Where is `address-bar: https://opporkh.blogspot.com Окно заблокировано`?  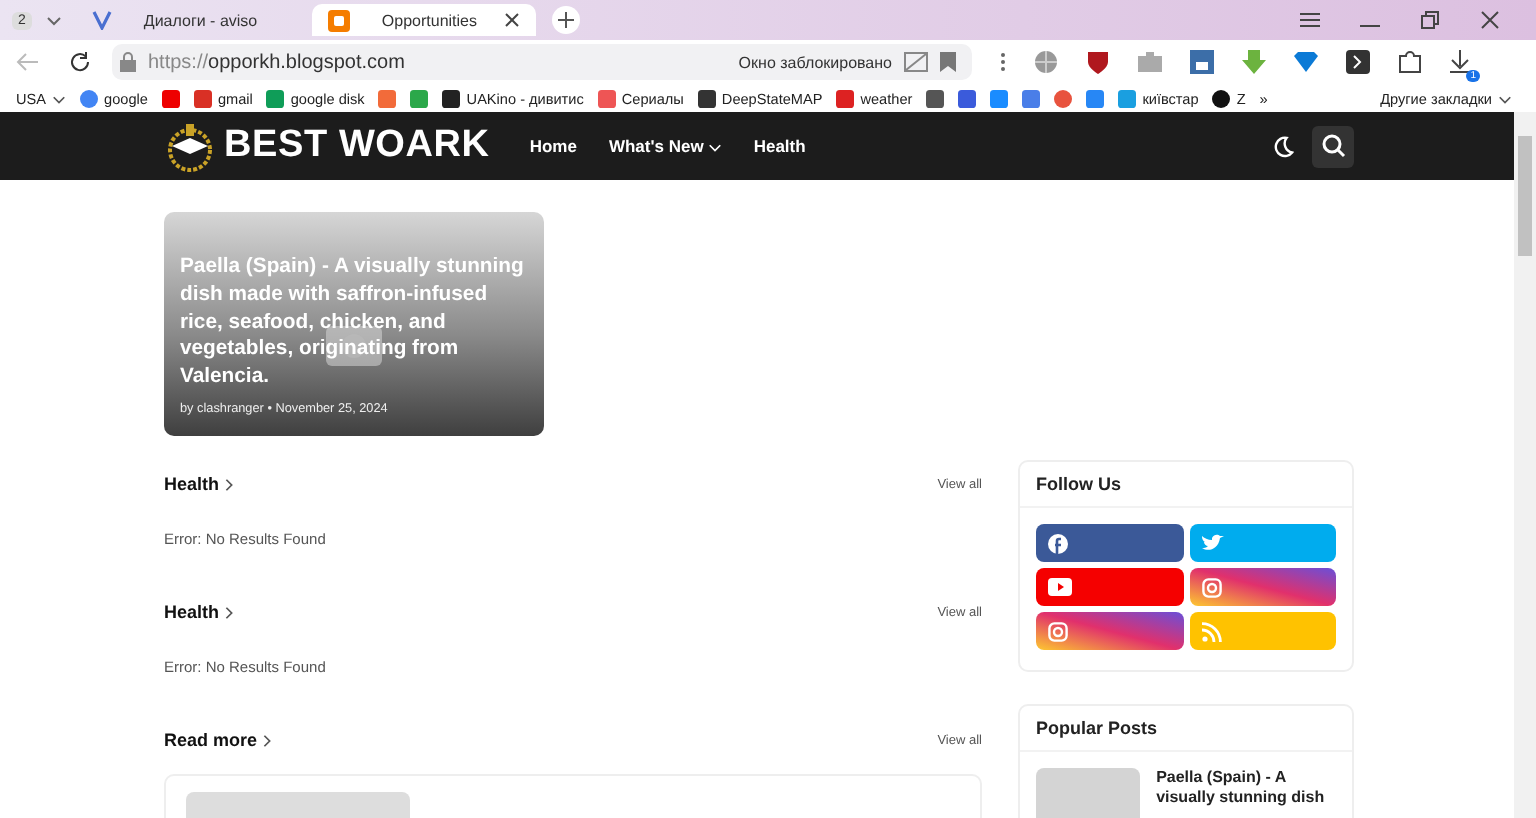
address-bar: https://opporkh.blogspot.com Окно заблокировано is located at coordinates (542, 62).